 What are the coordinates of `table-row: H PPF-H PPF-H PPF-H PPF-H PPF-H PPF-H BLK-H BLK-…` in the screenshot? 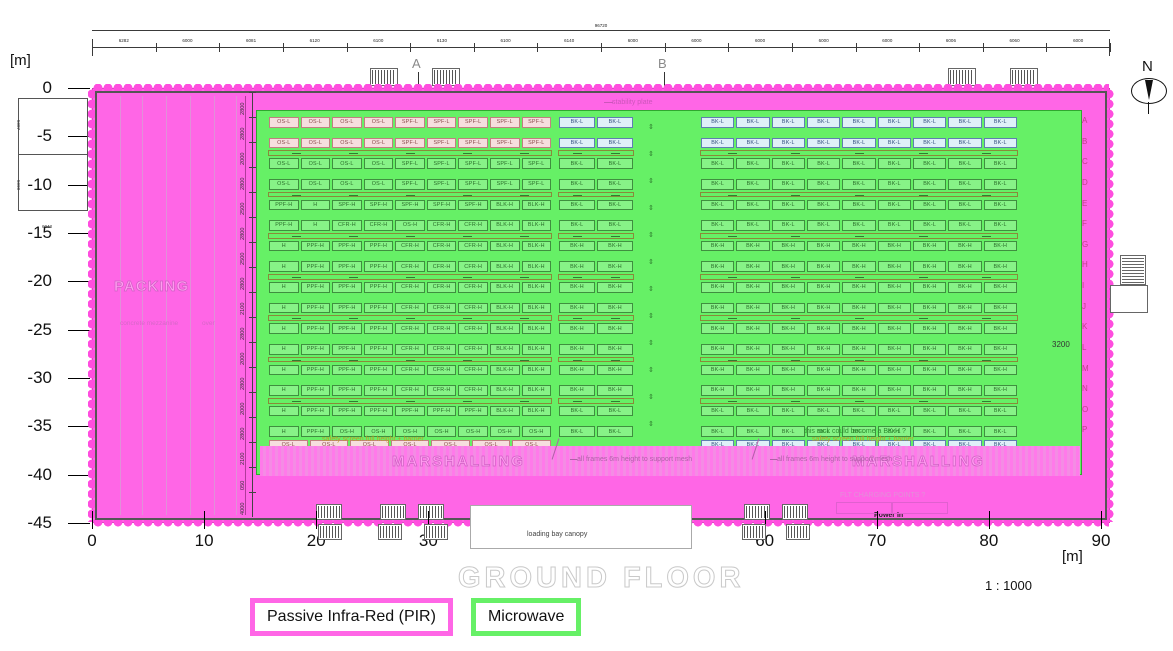 It's located at (410, 411).